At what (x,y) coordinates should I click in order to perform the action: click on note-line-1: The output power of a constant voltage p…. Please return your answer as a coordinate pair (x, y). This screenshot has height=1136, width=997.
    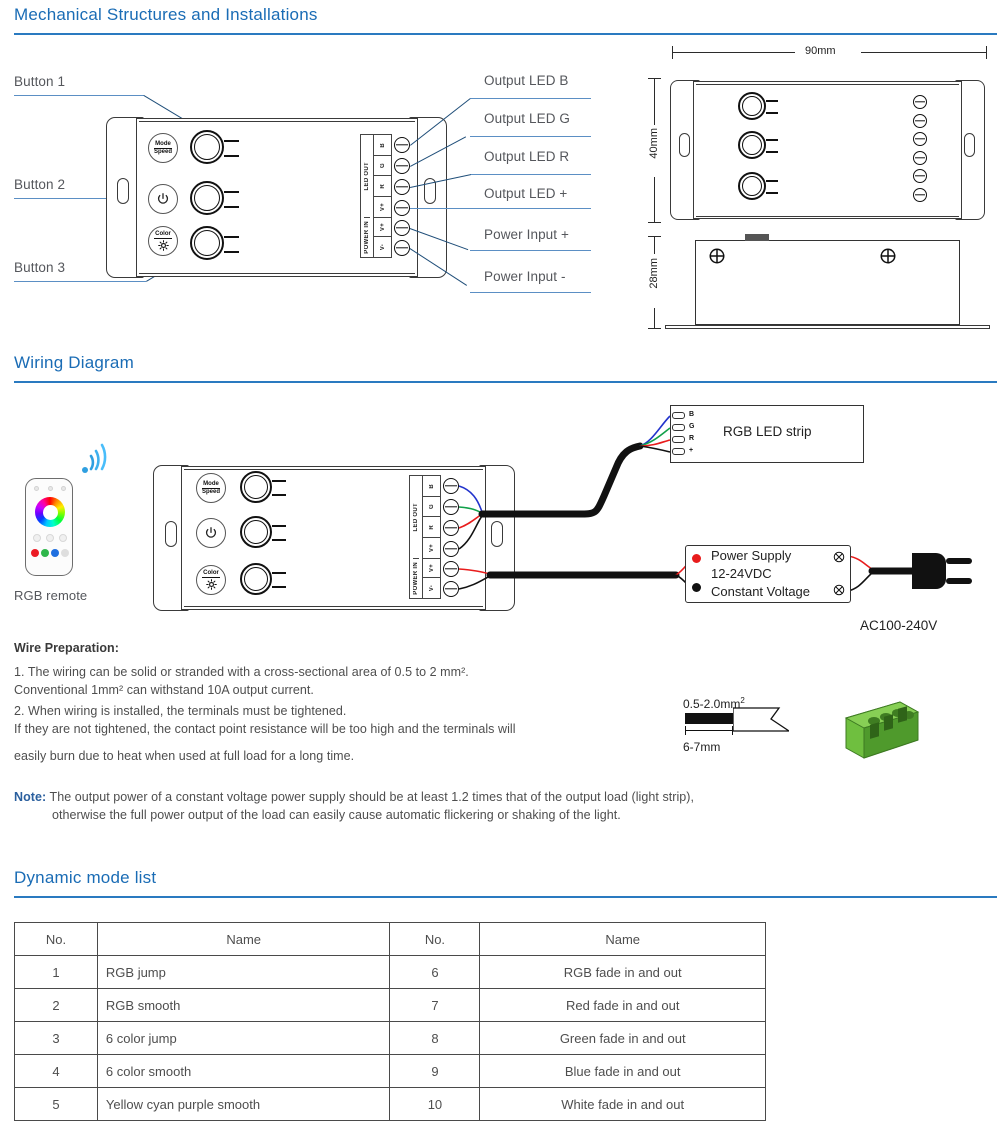
    Looking at the image, I should click on (372, 797).